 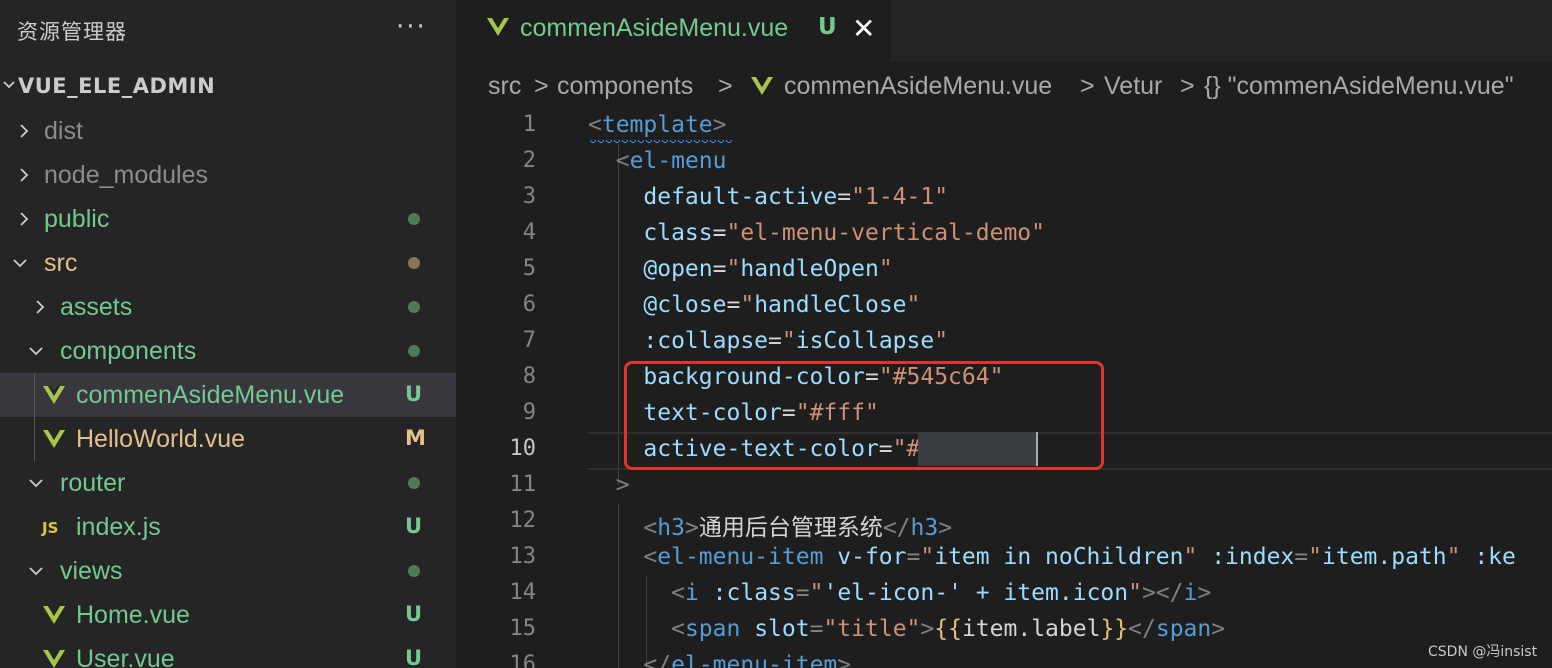 What do you see at coordinates (673, 31) in the screenshot?
I see `tab-commen-aside-menu: commenAsideMenu.vue U ✕` at bounding box center [673, 31].